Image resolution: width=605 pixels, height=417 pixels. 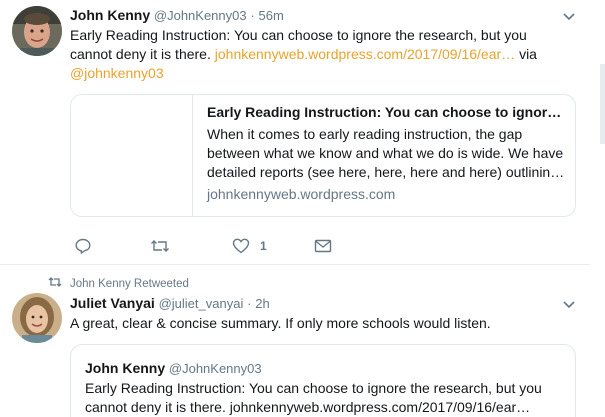 What do you see at coordinates (323, 246) in the screenshot?
I see `envelope-icon` at bounding box center [323, 246].